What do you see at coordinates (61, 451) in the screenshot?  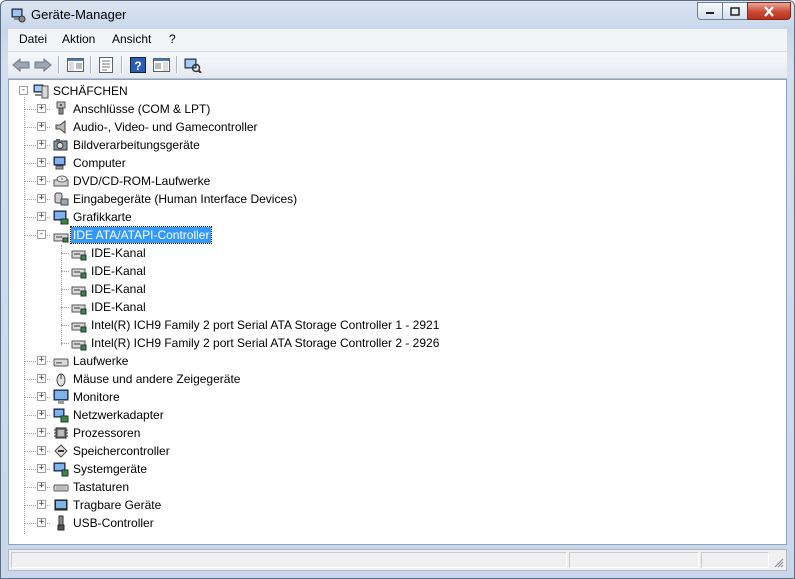 I see `storage-controller-icon` at bounding box center [61, 451].